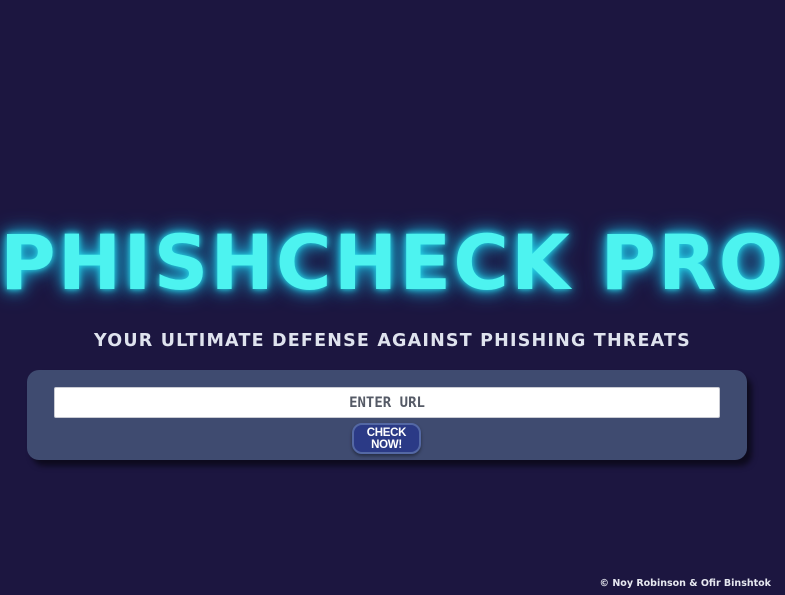 The width and height of the screenshot is (785, 595). Describe the element at coordinates (386, 438) in the screenshot. I see `check-now-button: CHECK NOW!` at that location.